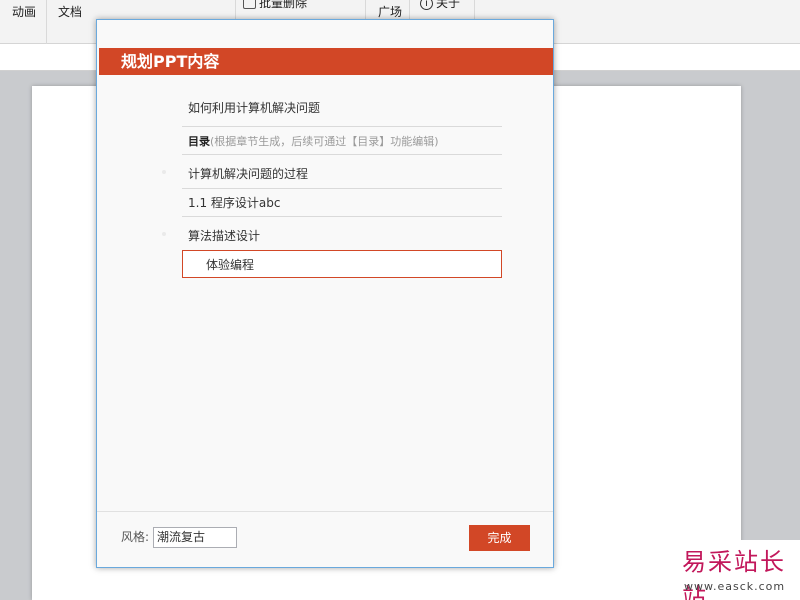 The height and width of the screenshot is (600, 800). Describe the element at coordinates (249, 4) in the screenshot. I see `batch-delete-icon` at that location.